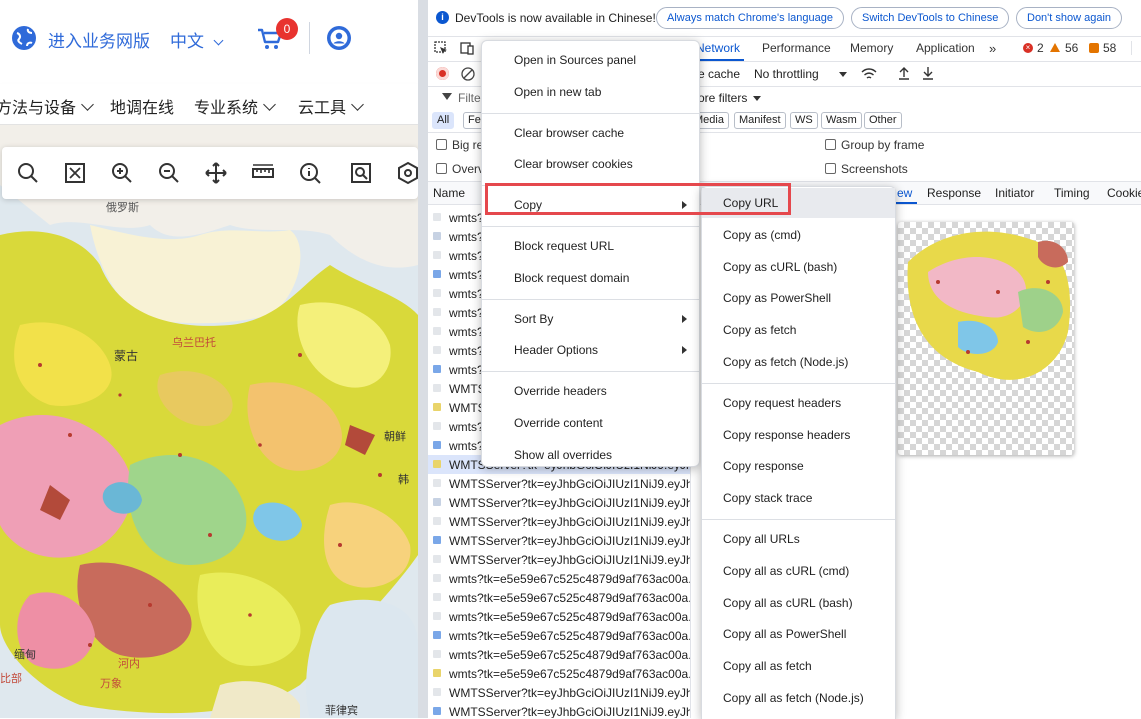  What do you see at coordinates (904, 73) in the screenshot?
I see `import-har-icon` at bounding box center [904, 73].